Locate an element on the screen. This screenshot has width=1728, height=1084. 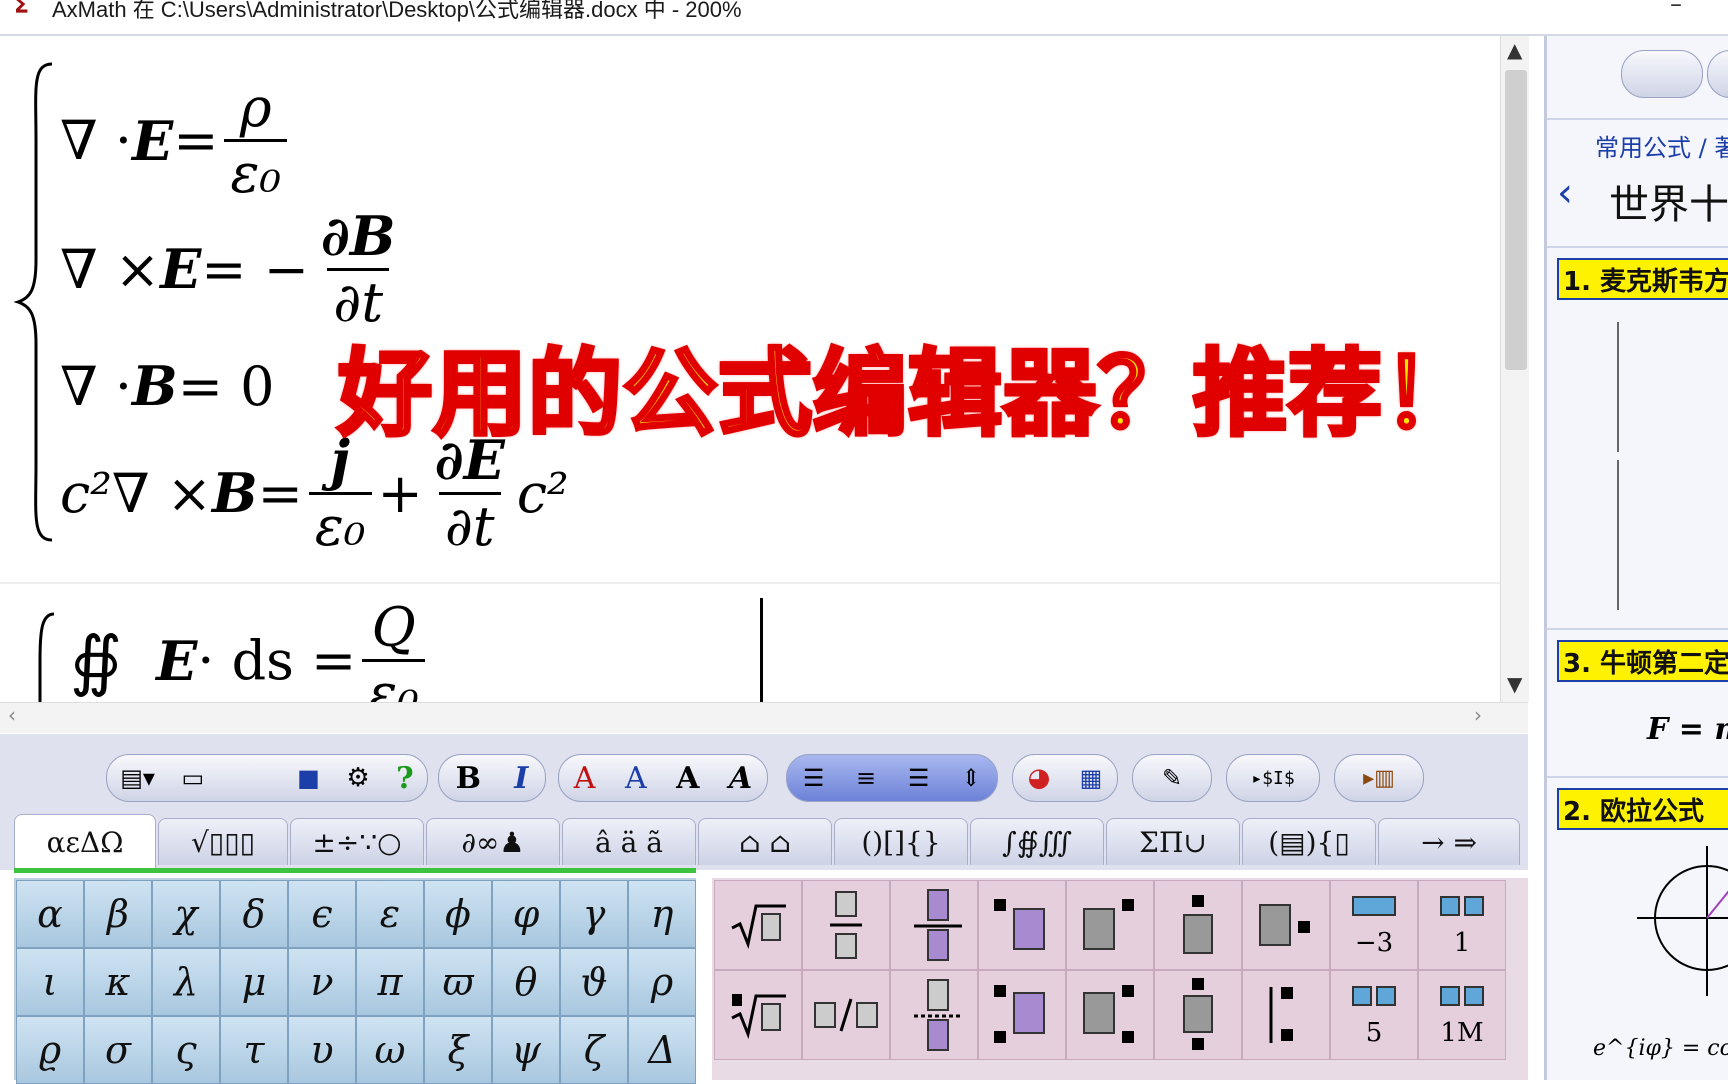
over-under-template-icon is located at coordinates (1198, 1015).